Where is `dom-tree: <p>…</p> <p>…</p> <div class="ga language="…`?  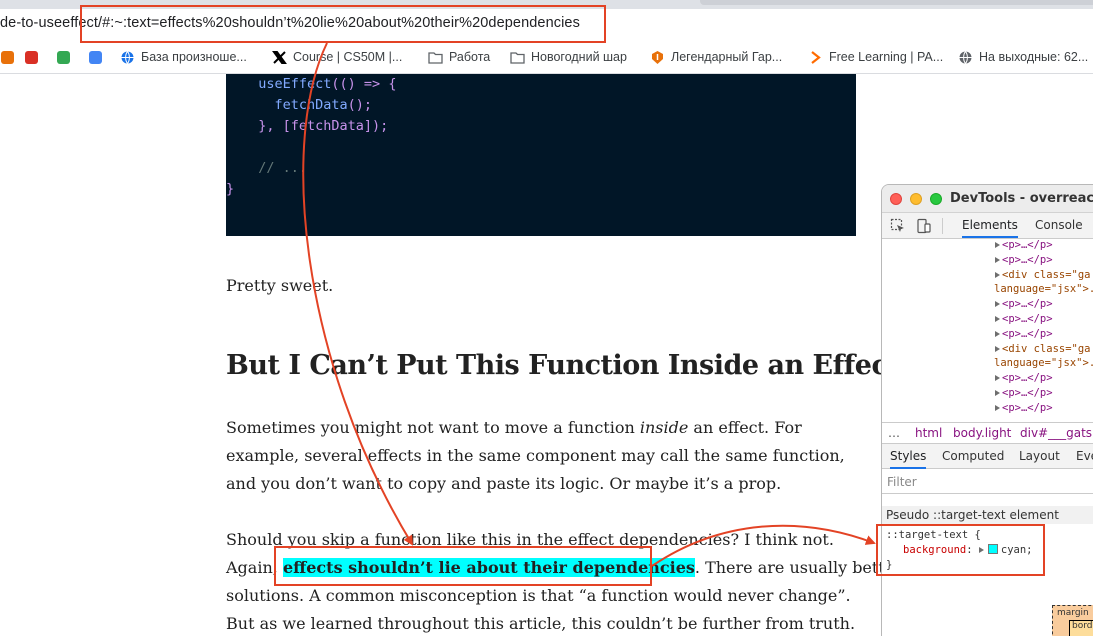 dom-tree: <p>…</p> <p>…</p> <div class="ga language="… is located at coordinates (987, 329).